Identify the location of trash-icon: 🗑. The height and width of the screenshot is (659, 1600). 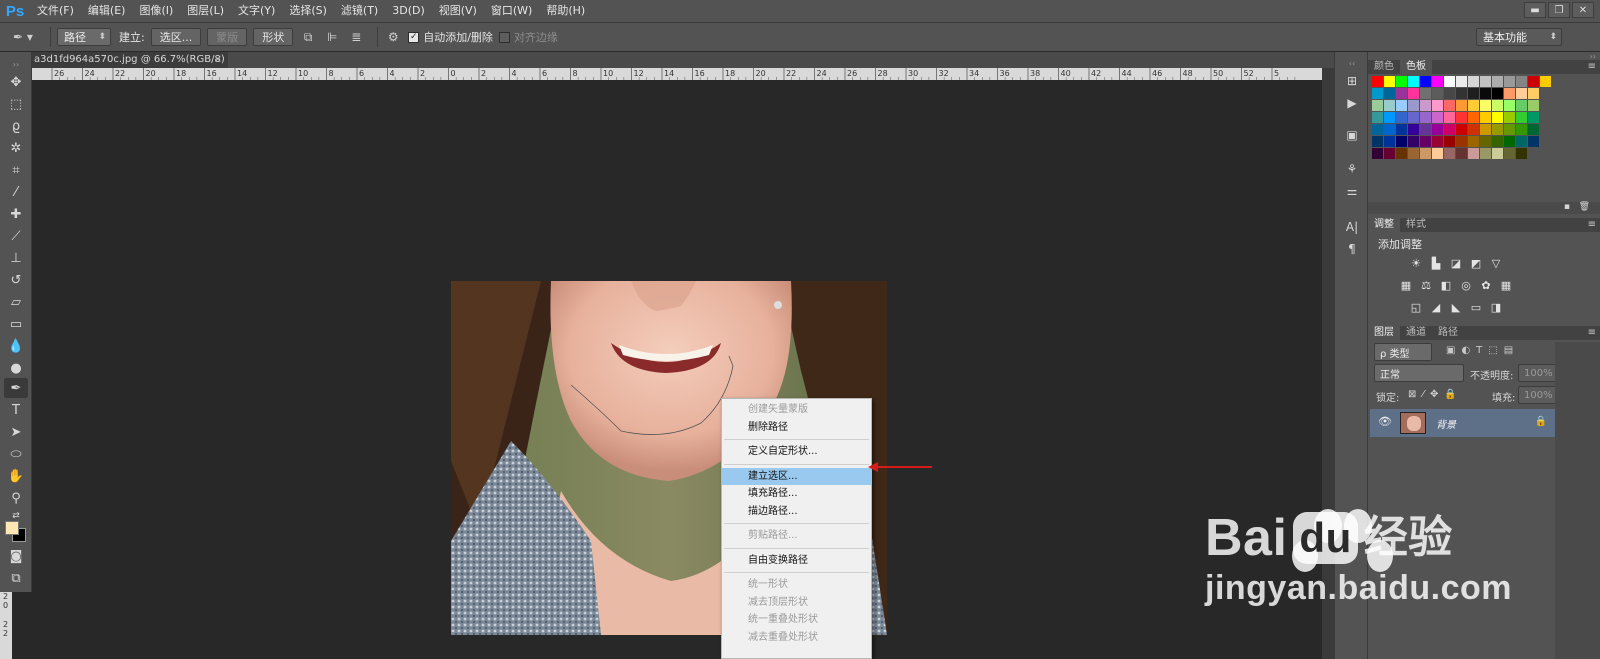
(1584, 207).